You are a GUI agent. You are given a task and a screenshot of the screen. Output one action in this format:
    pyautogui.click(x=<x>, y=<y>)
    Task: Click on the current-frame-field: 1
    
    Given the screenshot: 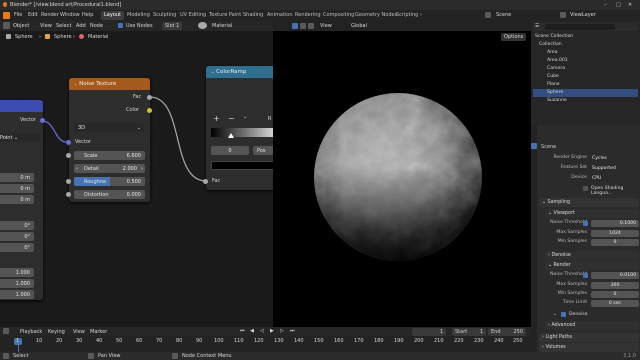 What is the action you would take?
    pyautogui.click(x=429, y=332)
    